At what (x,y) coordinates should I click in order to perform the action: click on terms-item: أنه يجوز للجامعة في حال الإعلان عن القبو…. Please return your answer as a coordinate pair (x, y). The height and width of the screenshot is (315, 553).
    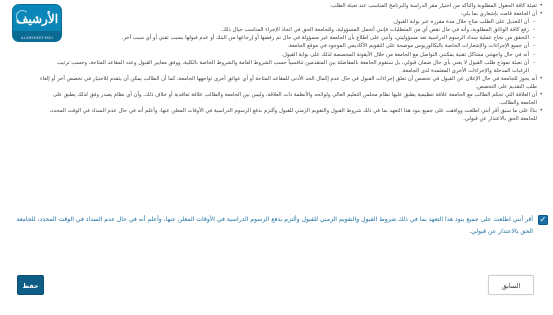
    Looking at the image, I should click on (293, 83).